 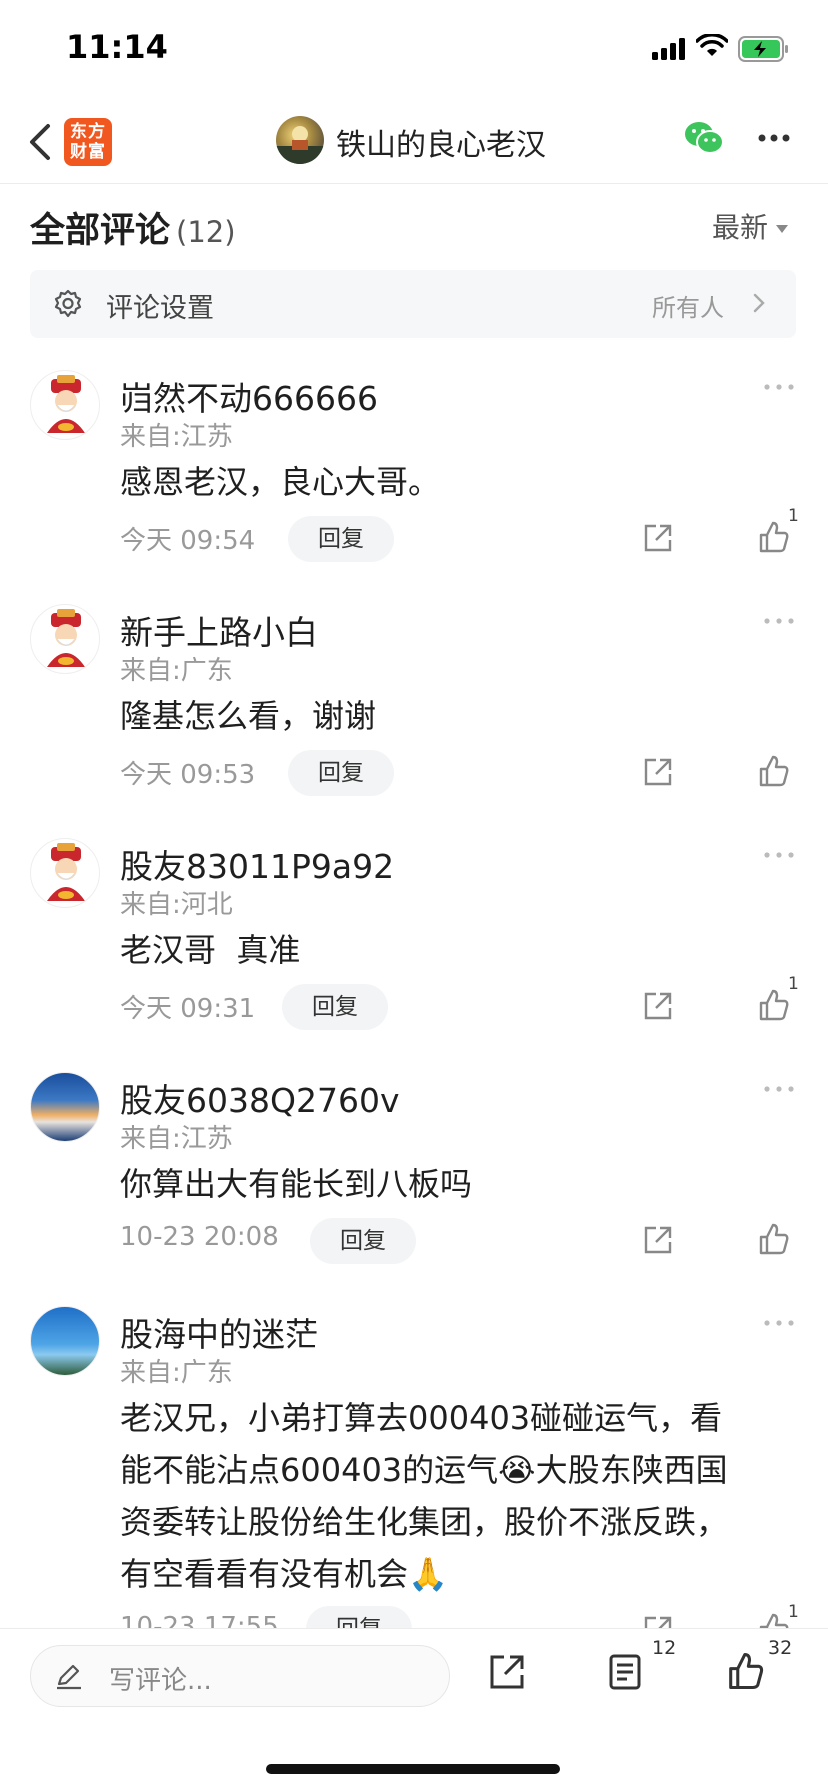 I want to click on app-logo: 东方 财富, so click(x=88, y=142).